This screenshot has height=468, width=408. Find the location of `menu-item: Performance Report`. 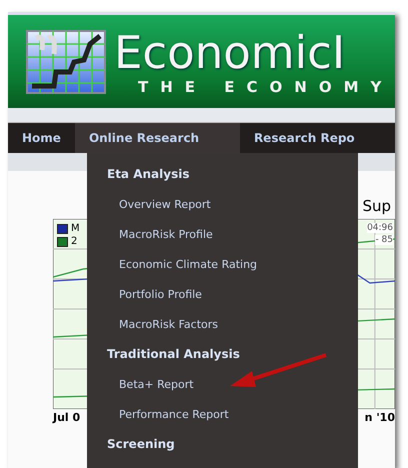

menu-item: Performance Report is located at coordinates (174, 414).